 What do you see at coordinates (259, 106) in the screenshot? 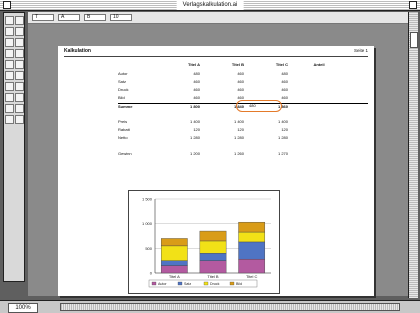
I see `highlight-ring: 480` at bounding box center [259, 106].